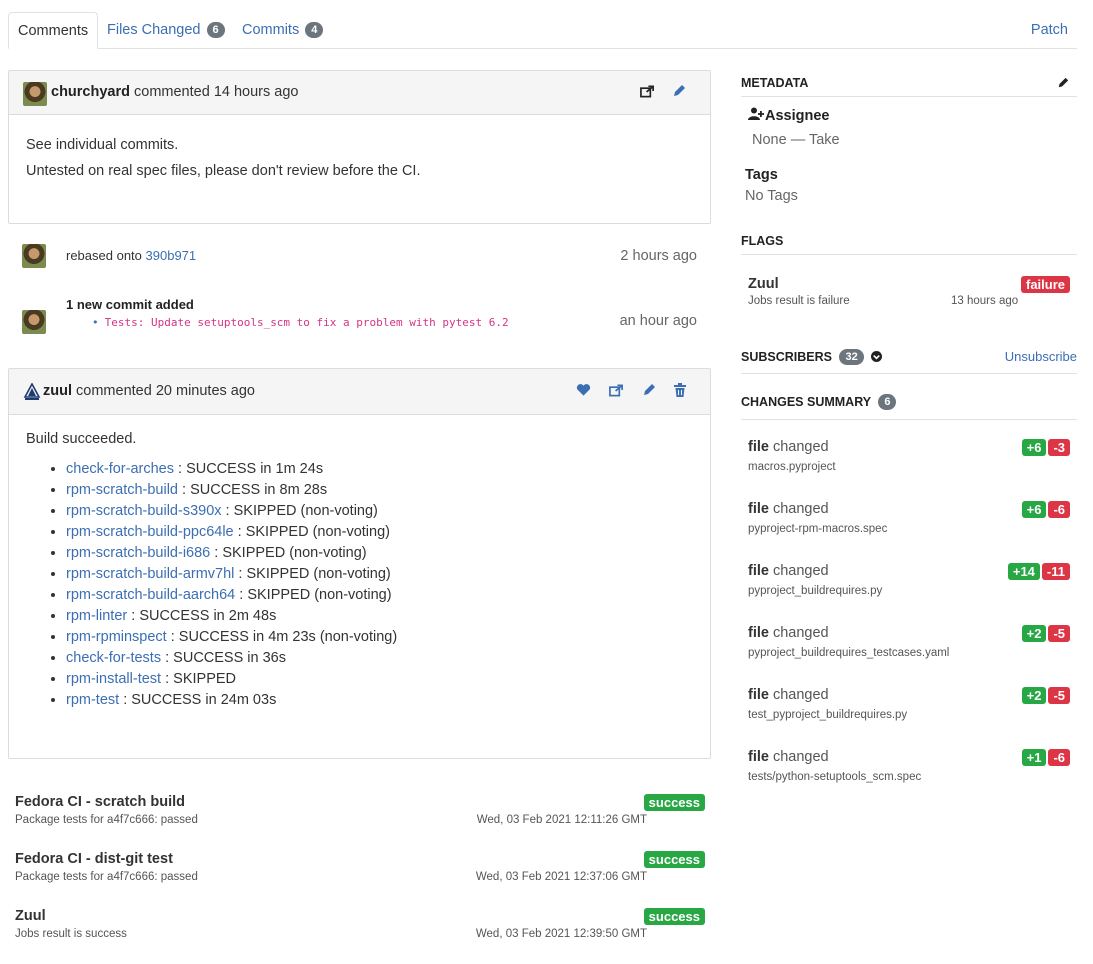 This screenshot has width=1093, height=964. Describe the element at coordinates (314, 30) in the screenshot. I see `commits-count-badge: 4` at that location.